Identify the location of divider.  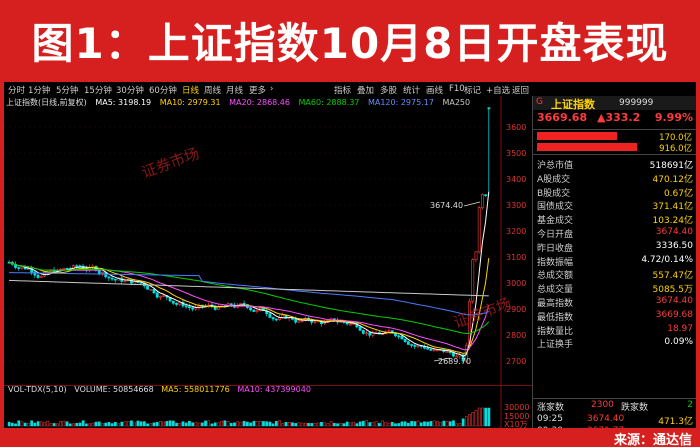
(614, 129).